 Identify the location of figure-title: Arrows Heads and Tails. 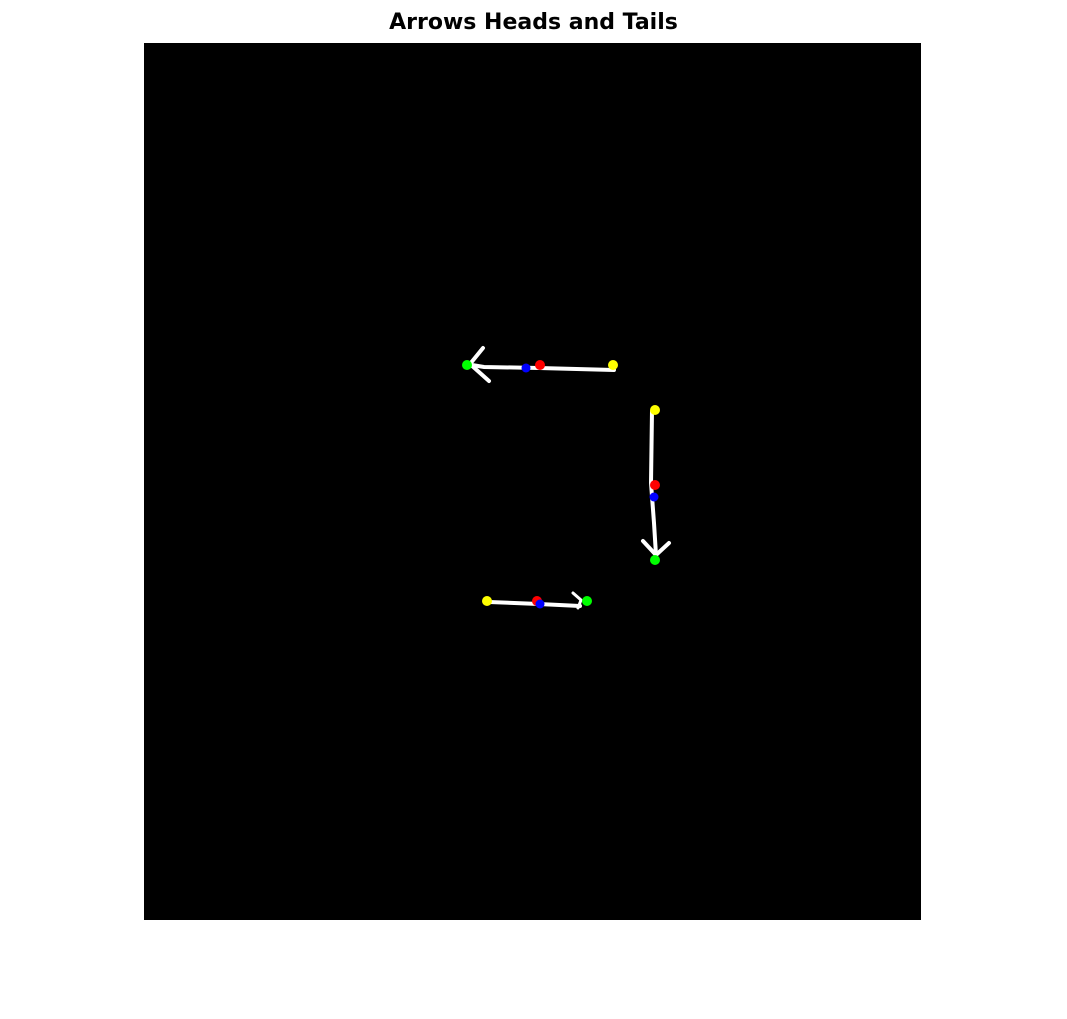
(533, 22).